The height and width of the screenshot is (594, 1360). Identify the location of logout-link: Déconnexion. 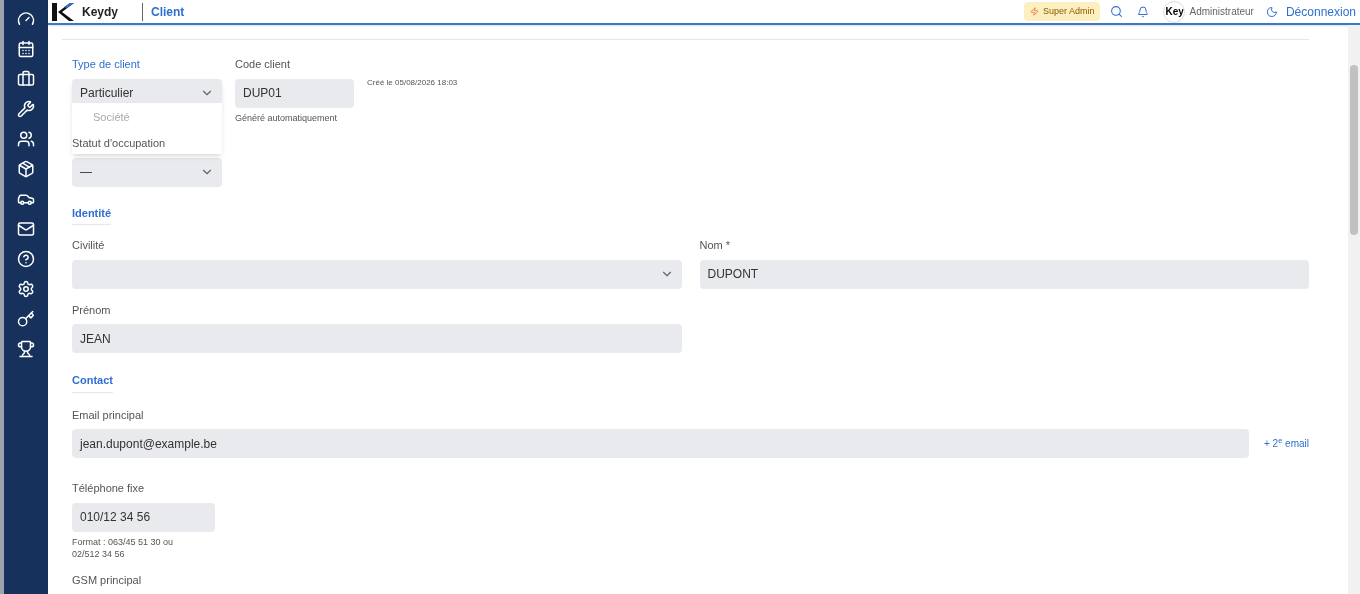
(1320, 11).